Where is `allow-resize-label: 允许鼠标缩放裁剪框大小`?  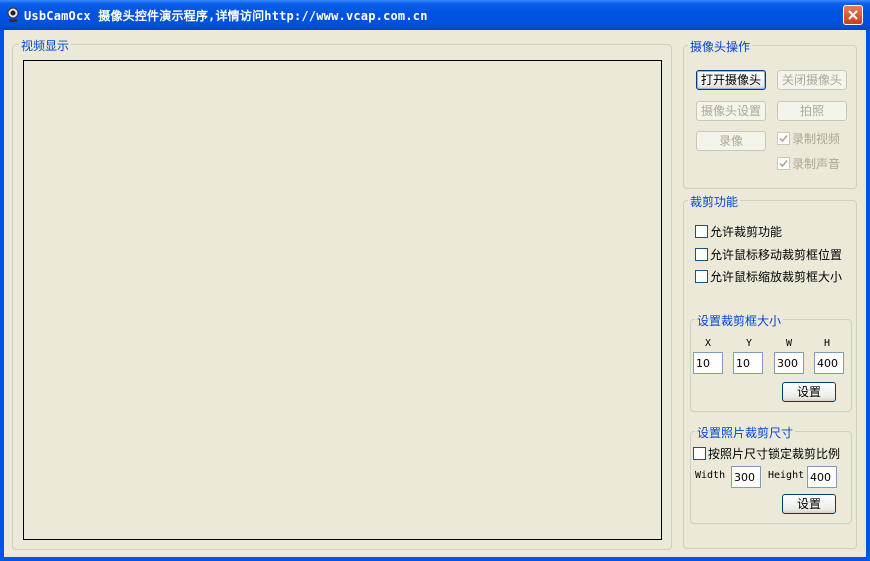
allow-resize-label: 允许鼠标缩放裁剪框大小 is located at coordinates (776, 277).